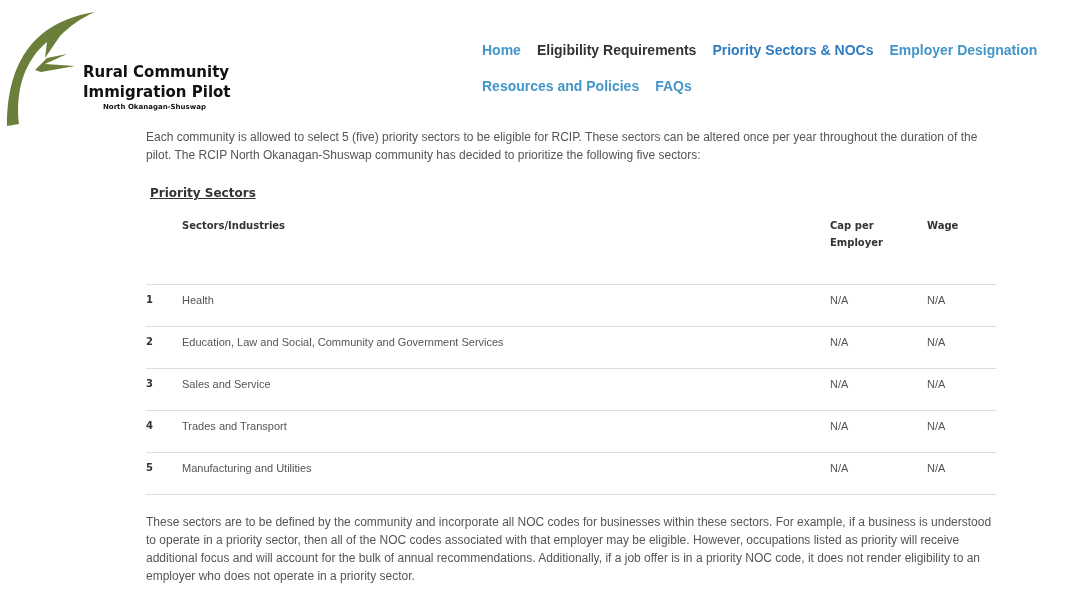  What do you see at coordinates (562, 146) in the screenshot?
I see `intro-paragraph: Each community is allowed to select 5 (five) priority sectors to be eligible for RCIP. These sectors can be altered once per year throughout the duration of the pilot. The RCIP North Okanagan-Shuswap community has decided to prioritize the following five sectors:` at bounding box center [562, 146].